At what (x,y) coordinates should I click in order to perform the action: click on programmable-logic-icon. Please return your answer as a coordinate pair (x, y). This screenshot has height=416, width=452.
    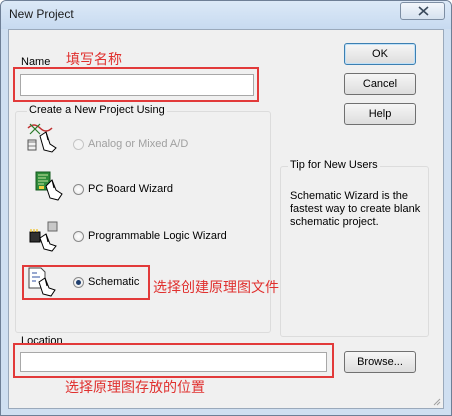
    Looking at the image, I should click on (44, 236).